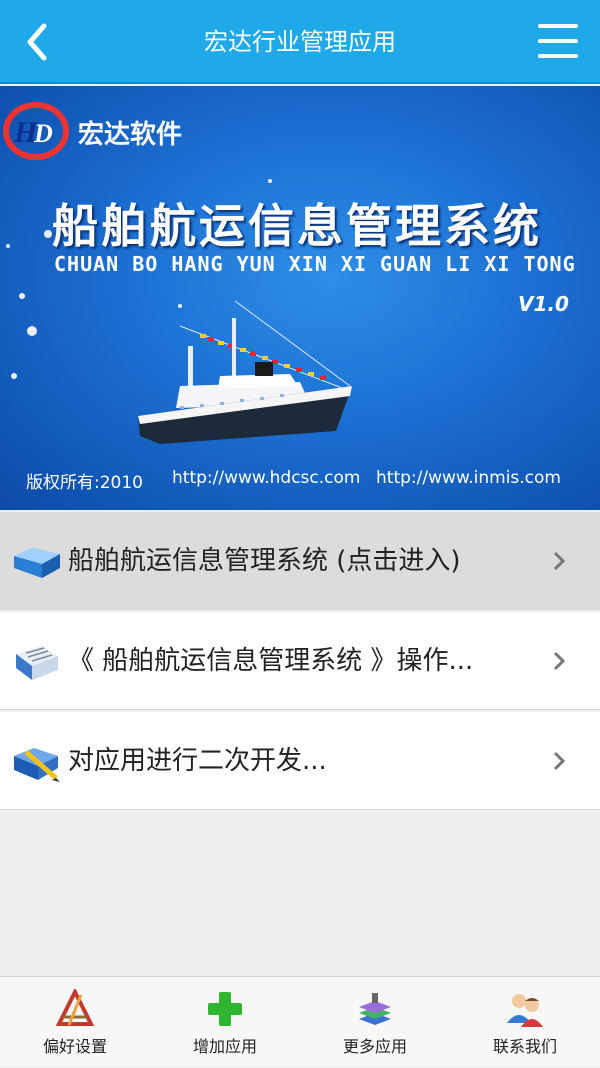  Describe the element at coordinates (543, 304) in the screenshot. I see `version-label: V1.0` at that location.